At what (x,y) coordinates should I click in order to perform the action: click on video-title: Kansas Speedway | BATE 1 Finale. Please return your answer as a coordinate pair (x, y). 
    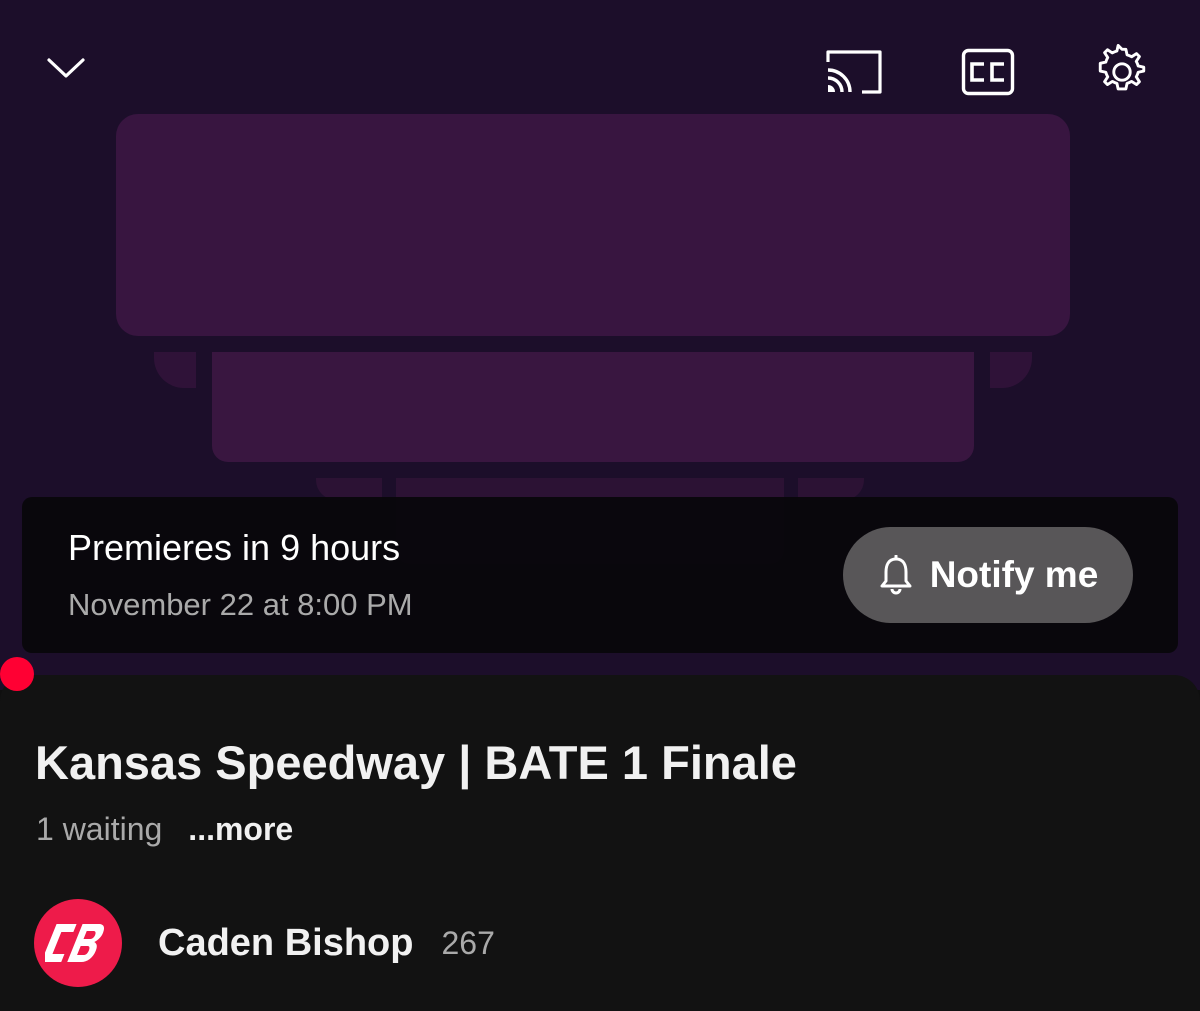
    Looking at the image, I should click on (416, 762).